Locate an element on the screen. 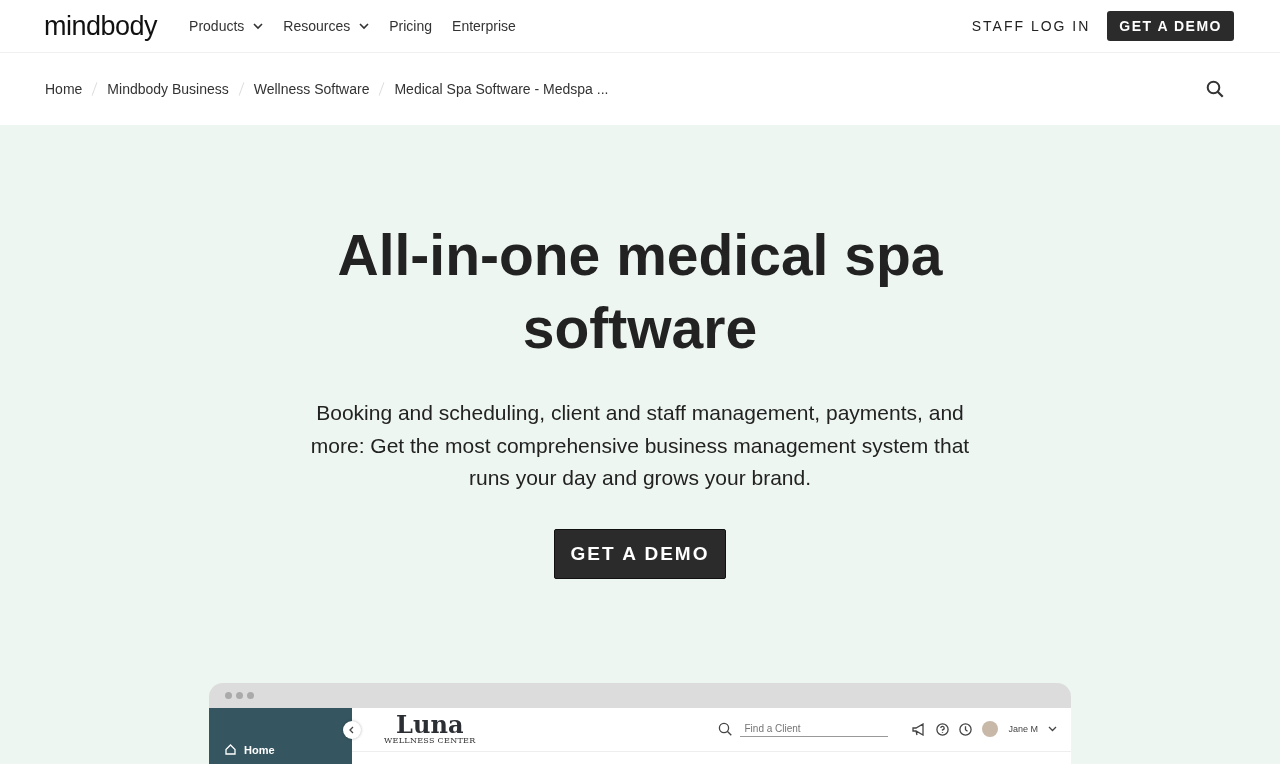  collapse-sidebar-button is located at coordinates (352, 729).